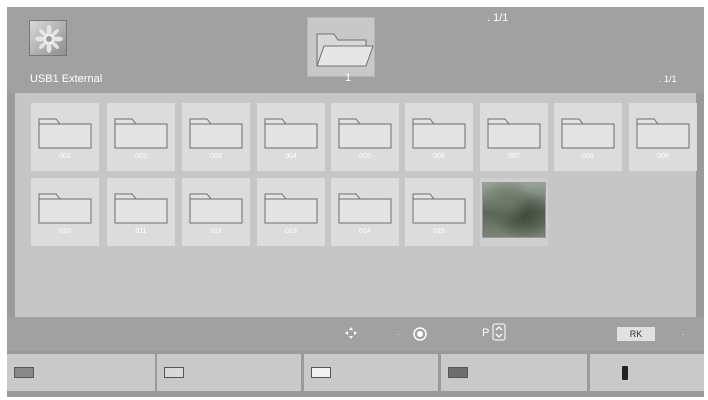 This screenshot has width=708, height=400. I want to click on folder-item: 008, so click(588, 137).